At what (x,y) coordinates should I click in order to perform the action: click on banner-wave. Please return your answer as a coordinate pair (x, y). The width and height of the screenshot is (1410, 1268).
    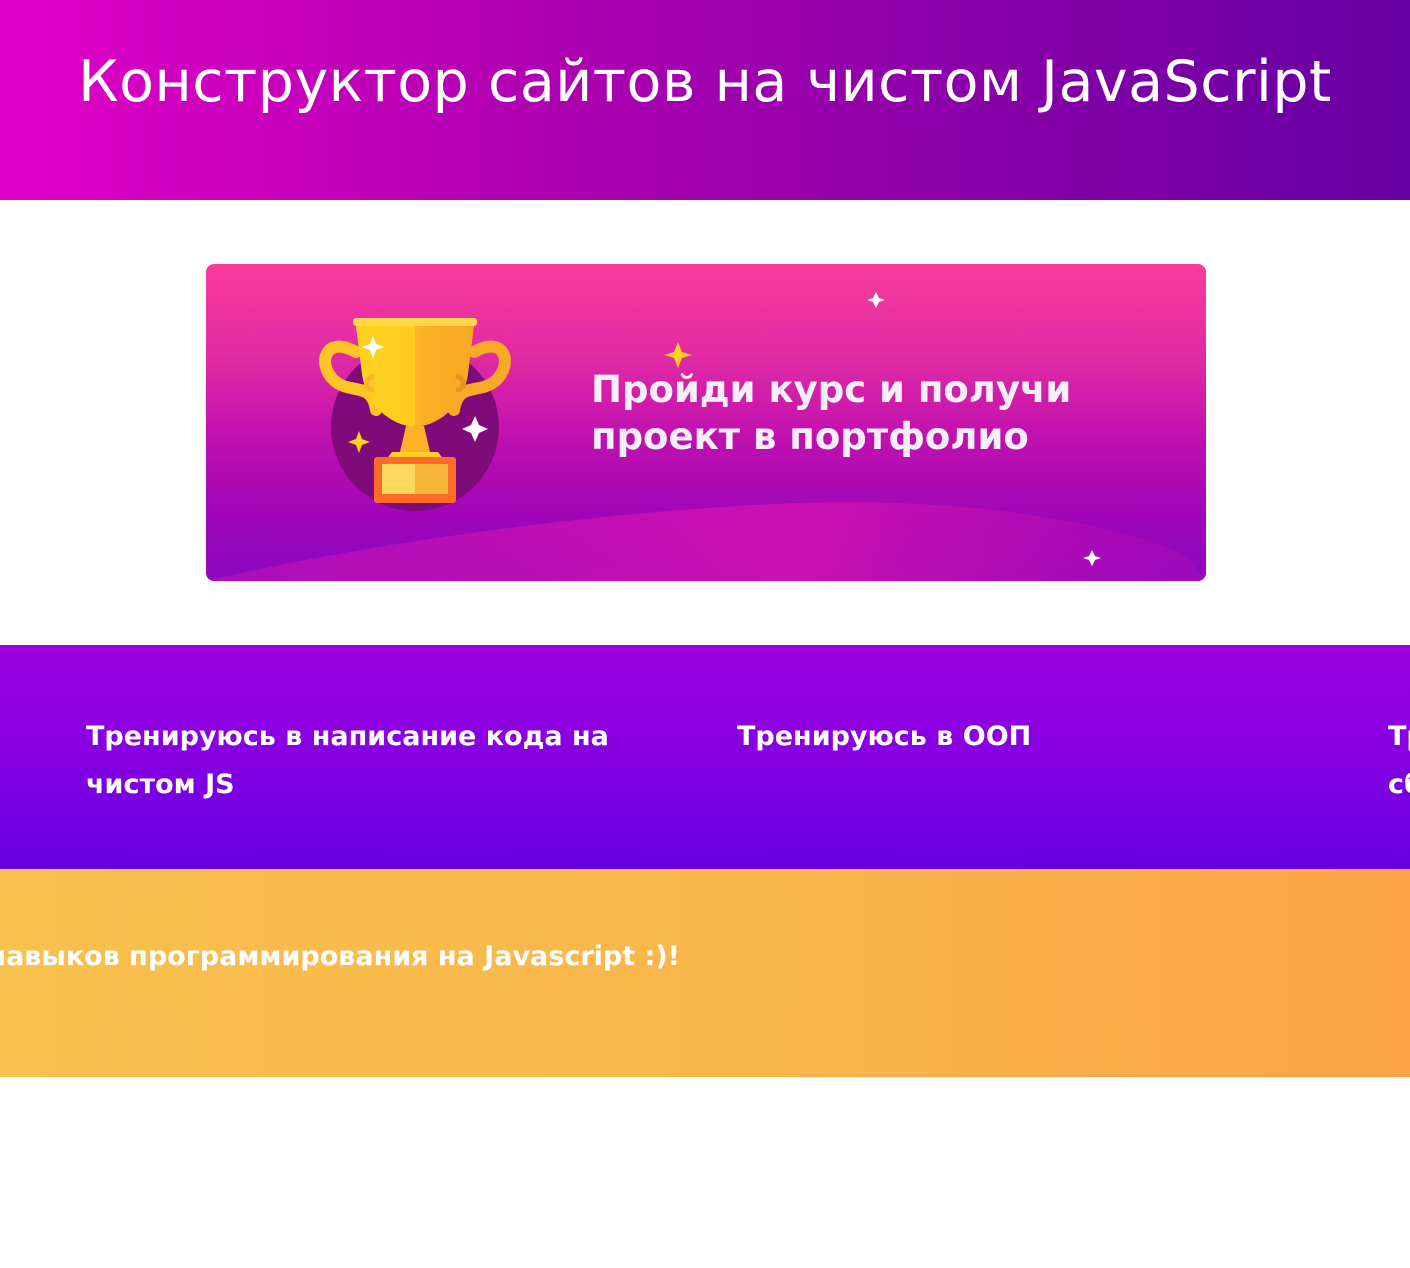
    Looking at the image, I should click on (706, 541).